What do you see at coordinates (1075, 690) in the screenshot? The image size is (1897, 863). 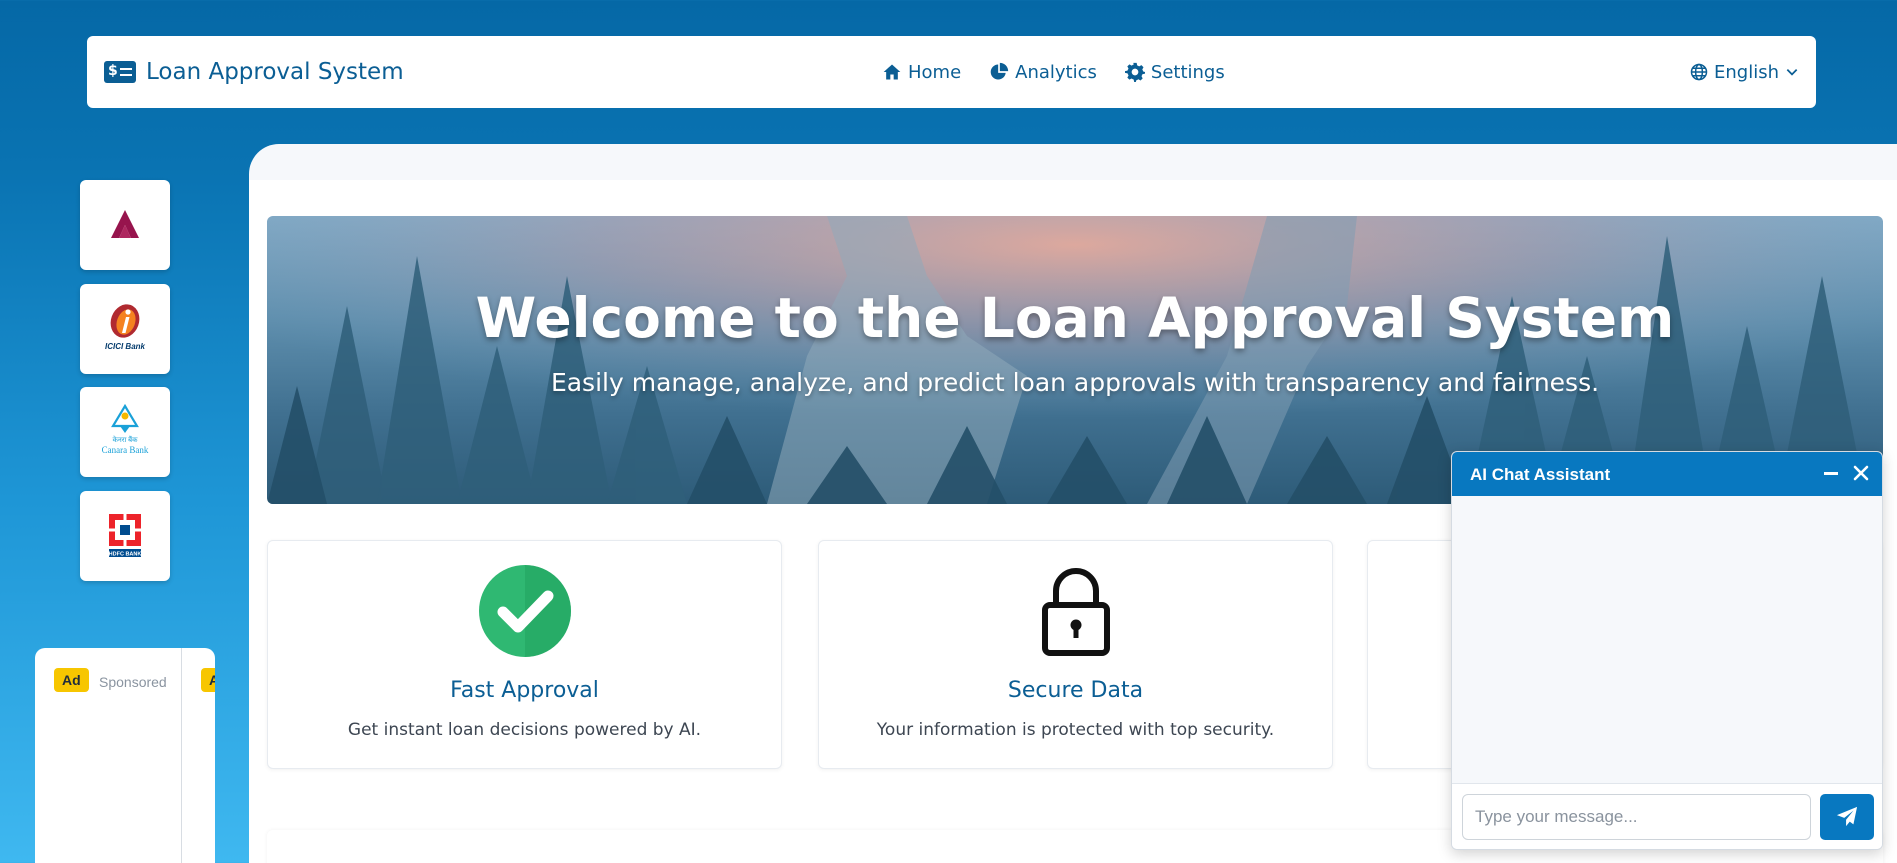 I see `feature-title: Secure Data` at bounding box center [1075, 690].